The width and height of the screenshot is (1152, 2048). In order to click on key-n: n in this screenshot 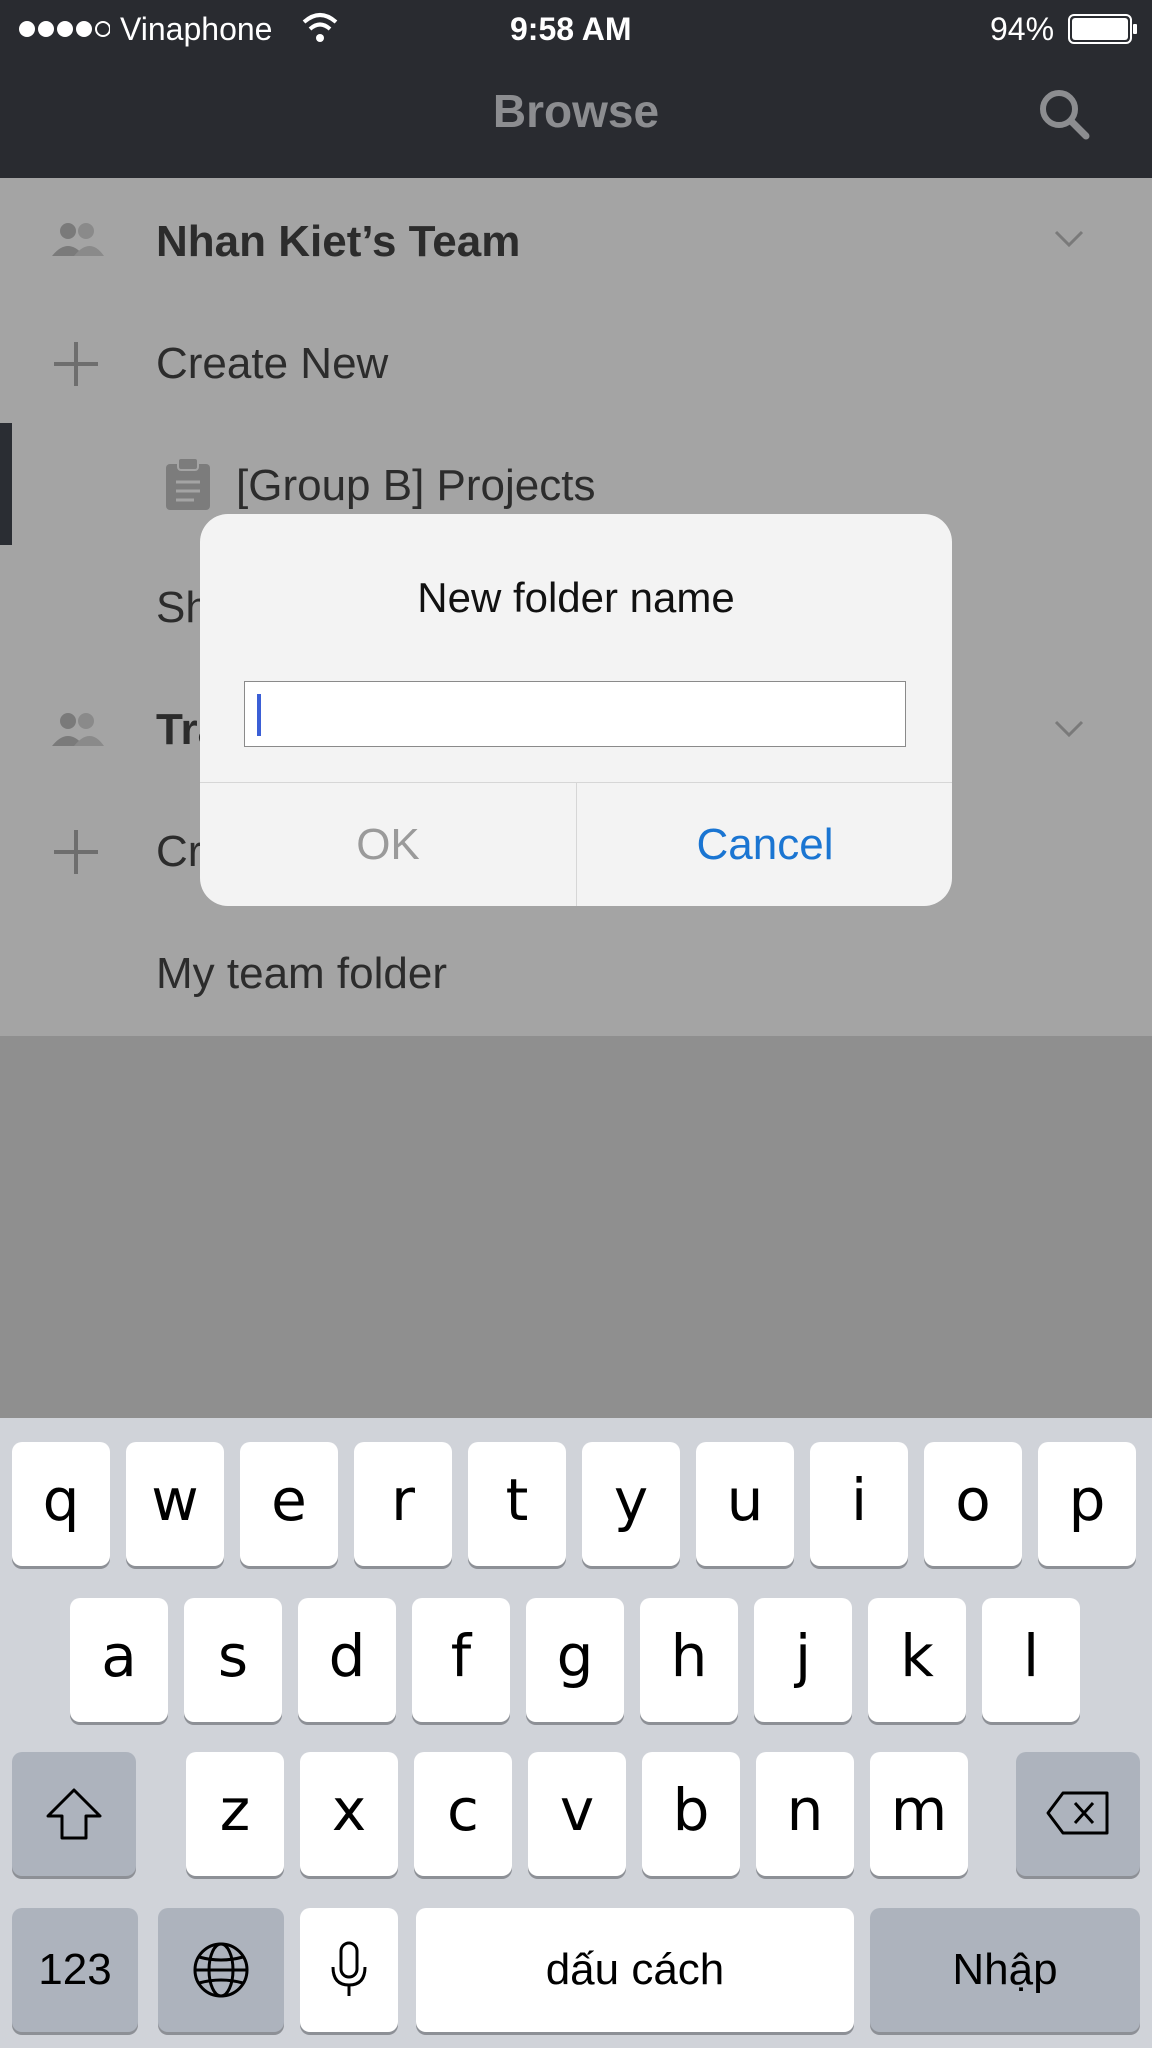, I will do `click(805, 1814)`.